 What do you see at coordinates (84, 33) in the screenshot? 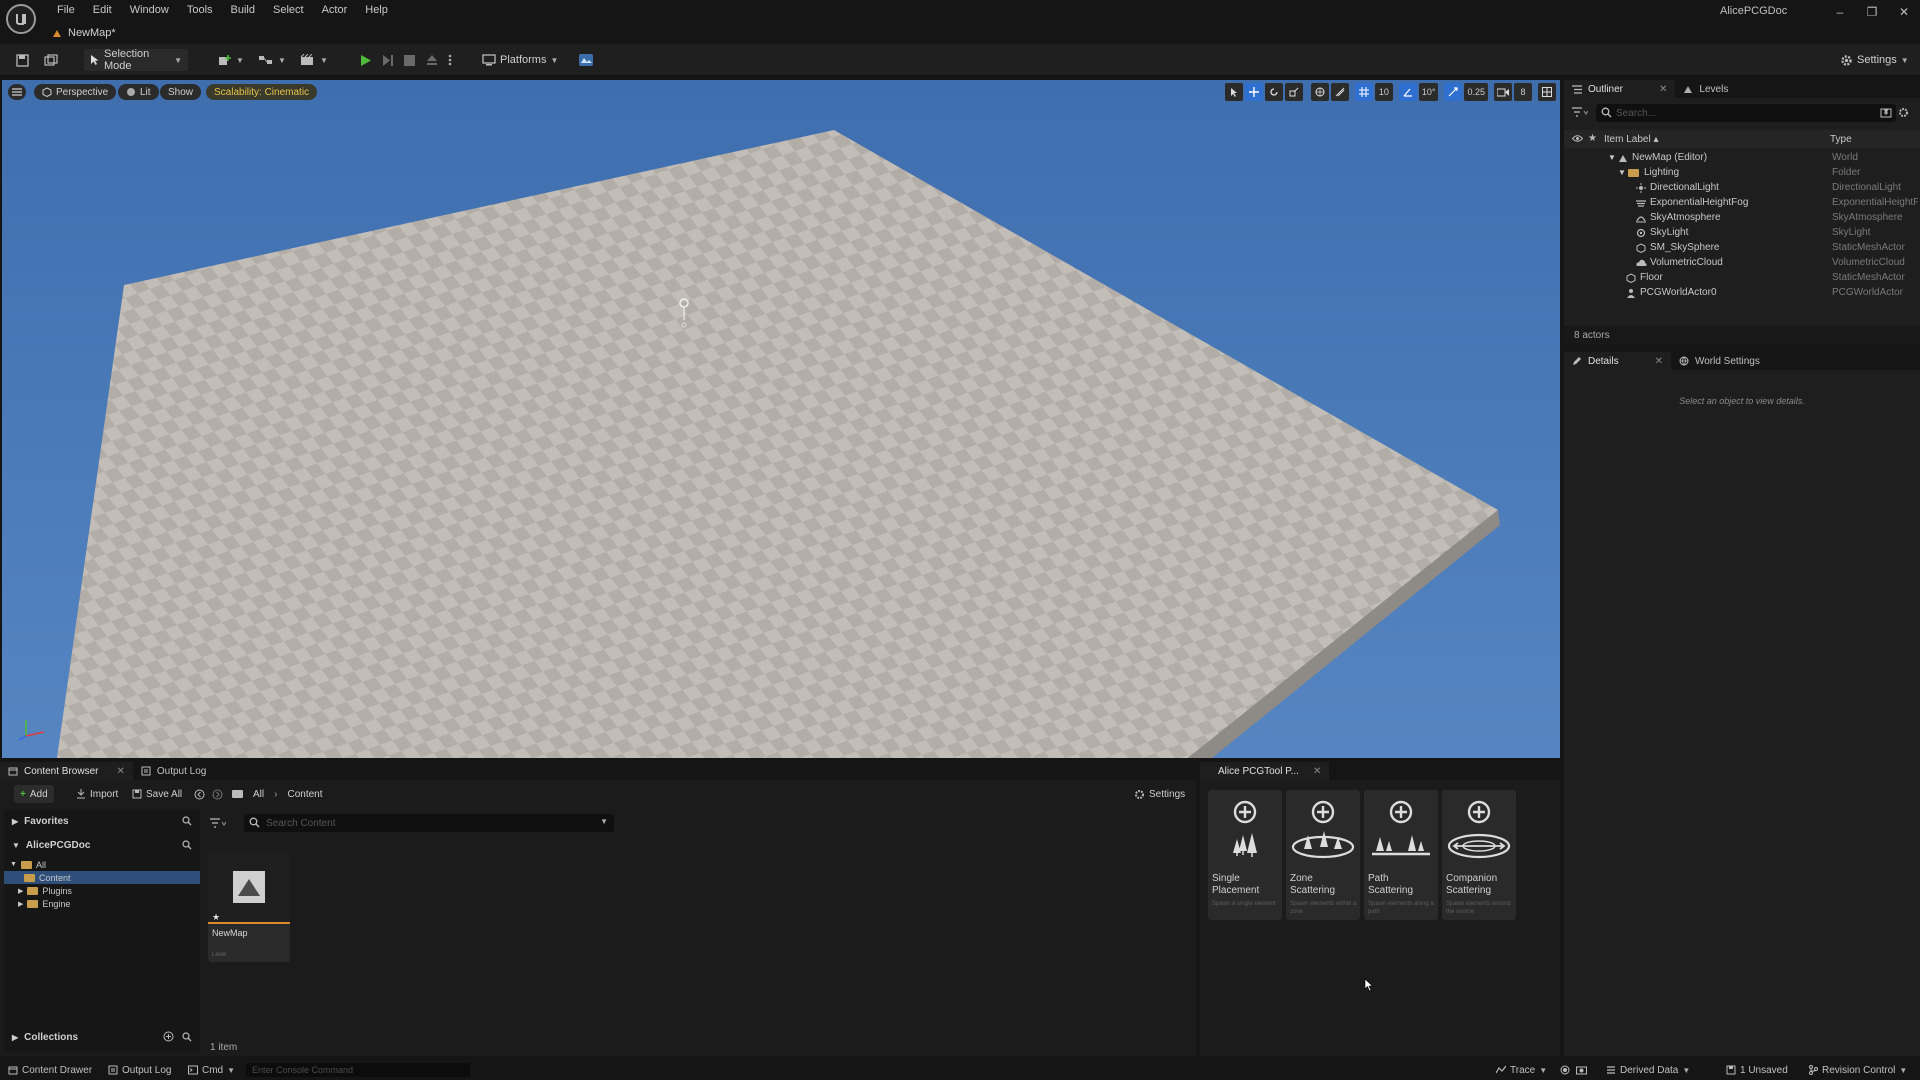
I see `level-tab: NewMap*` at bounding box center [84, 33].